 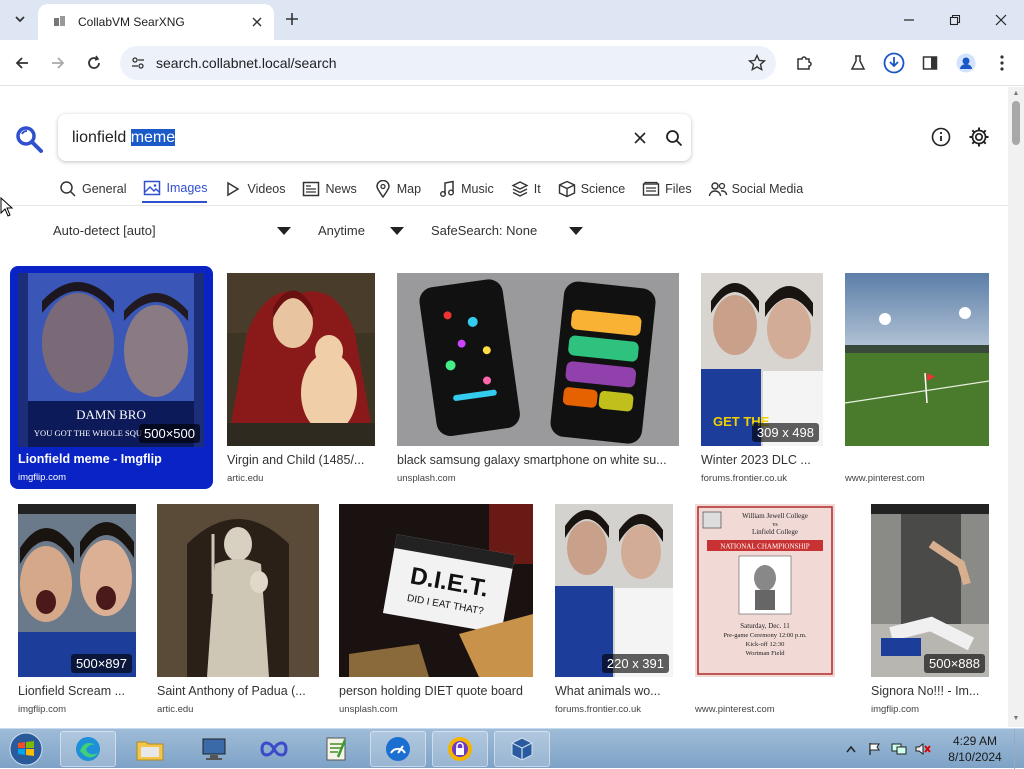 What do you see at coordinates (522, 749) in the screenshot?
I see `taskbar-virtualbox-button` at bounding box center [522, 749].